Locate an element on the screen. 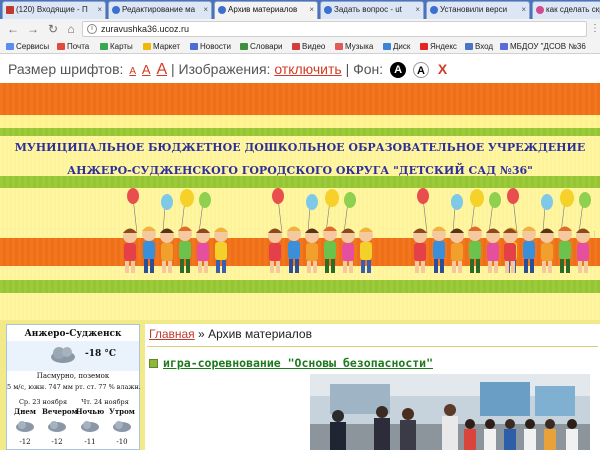 This screenshot has height=450, width=600. news-icon is located at coordinates (194, 46).